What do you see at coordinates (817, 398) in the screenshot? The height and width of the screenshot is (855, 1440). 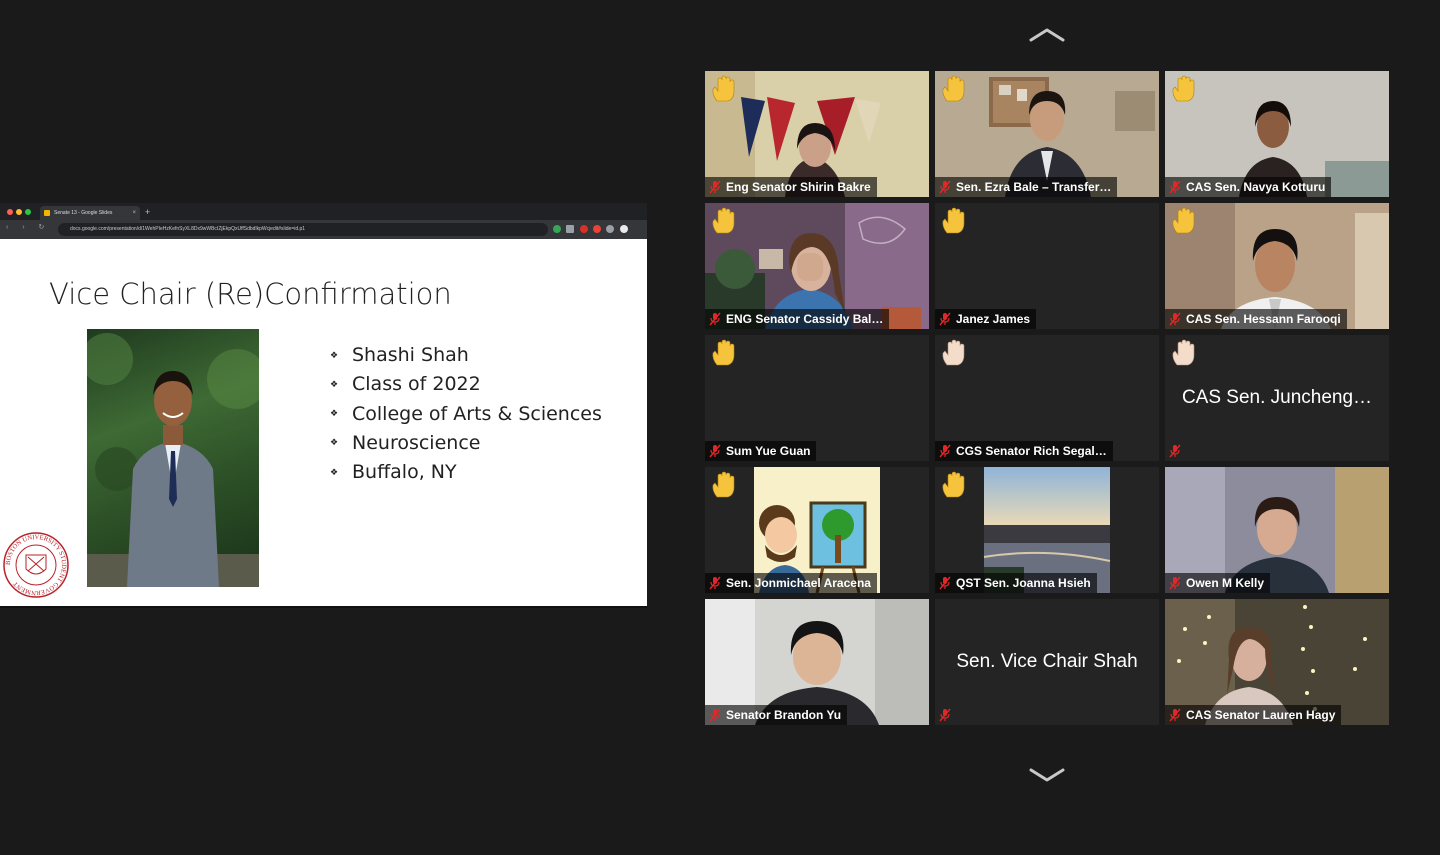 I see `participant-tile: Sum Yue Guan` at bounding box center [817, 398].